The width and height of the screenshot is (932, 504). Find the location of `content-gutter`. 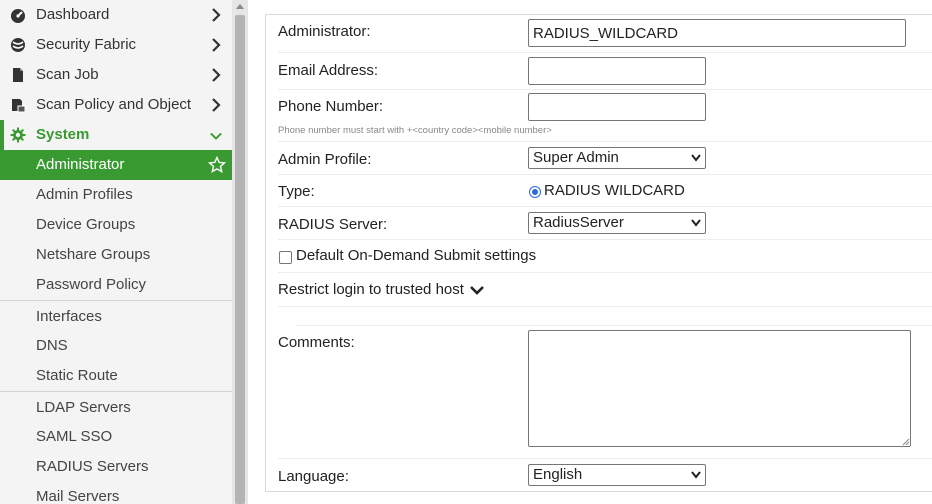

content-gutter is located at coordinates (257, 252).